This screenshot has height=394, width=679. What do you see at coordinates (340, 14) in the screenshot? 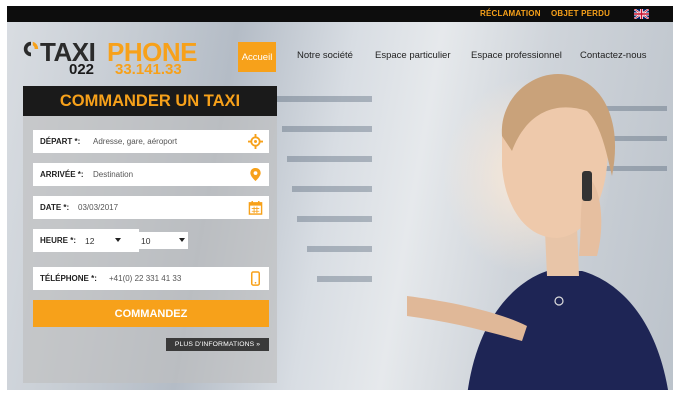
I see `top-bar: RÉCLAMATION OBJET PERDU` at bounding box center [340, 14].